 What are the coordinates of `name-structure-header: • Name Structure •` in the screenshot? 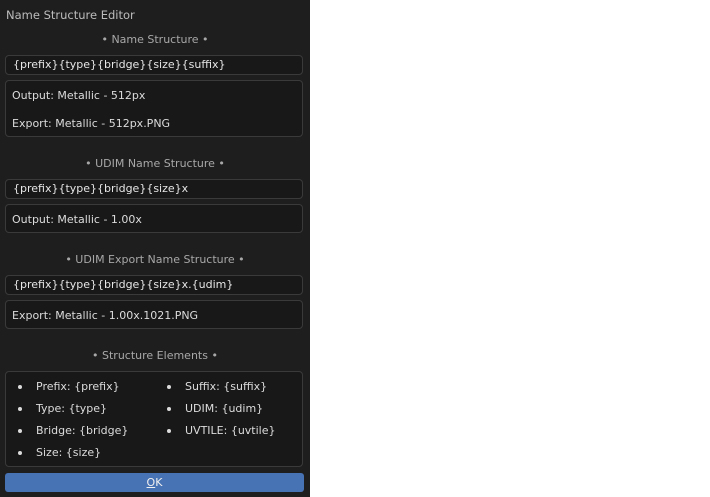 It's located at (155, 39).